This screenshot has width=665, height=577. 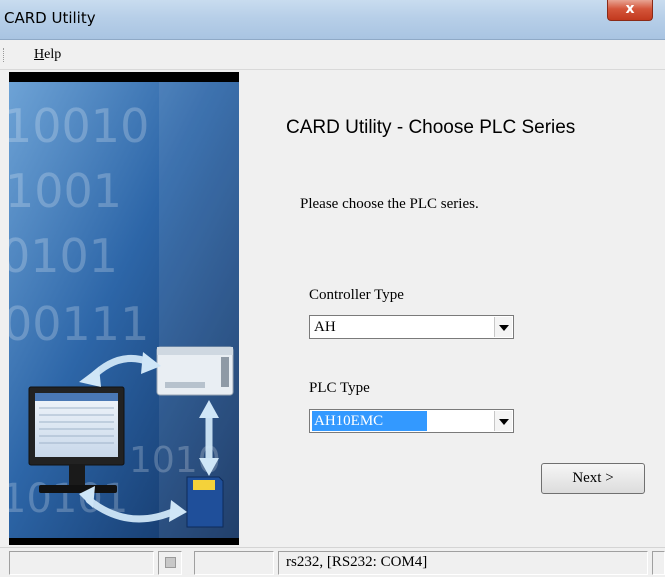 I want to click on status-pane-end, so click(x=658, y=563).